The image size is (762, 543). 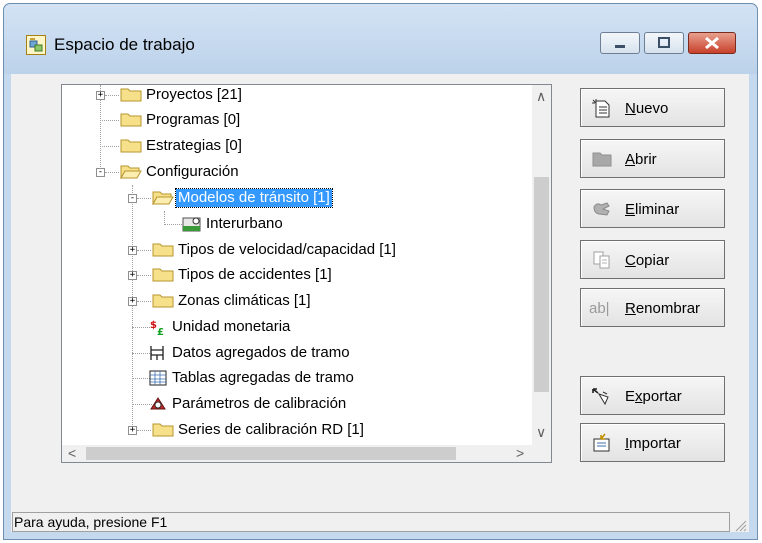 I want to click on maximize-button, so click(x=664, y=43).